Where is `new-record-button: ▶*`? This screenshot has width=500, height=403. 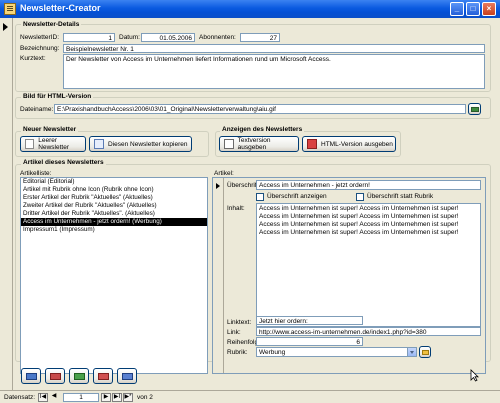 new-record-button: ▶* is located at coordinates (128, 397).